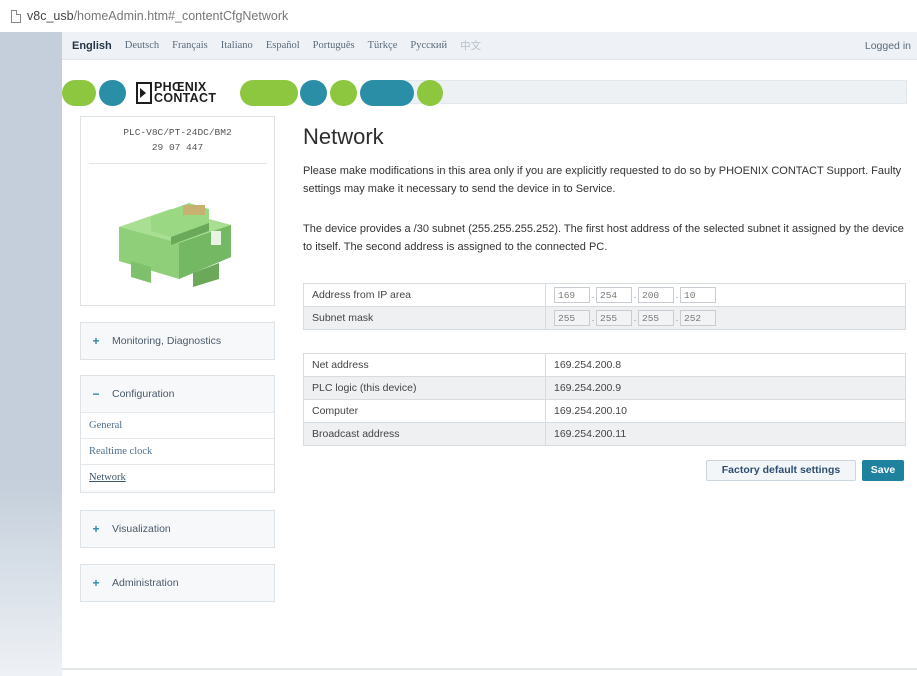  Describe the element at coordinates (428, 45) in the screenshot. I see `lang-russian: Русский` at that location.